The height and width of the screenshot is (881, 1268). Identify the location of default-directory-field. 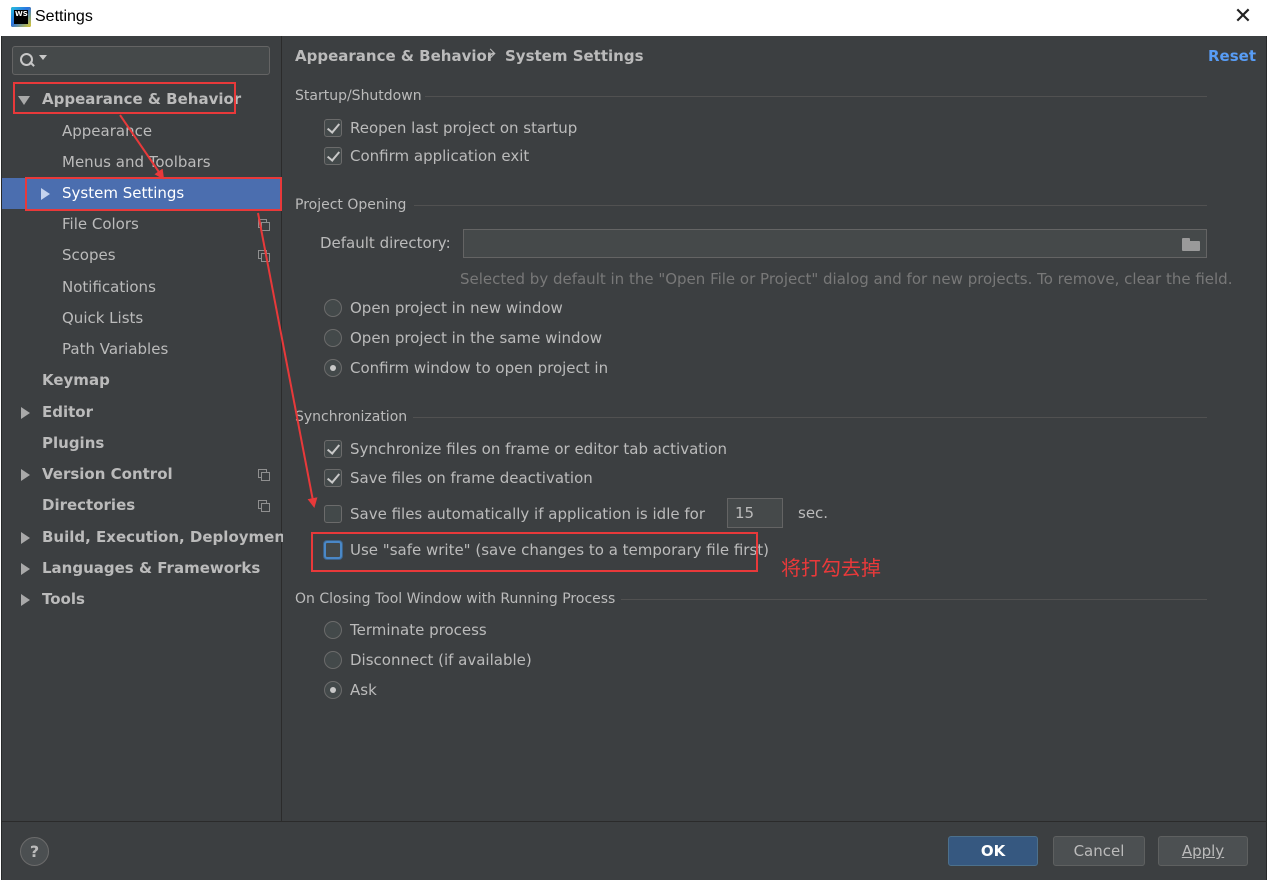
(835, 243).